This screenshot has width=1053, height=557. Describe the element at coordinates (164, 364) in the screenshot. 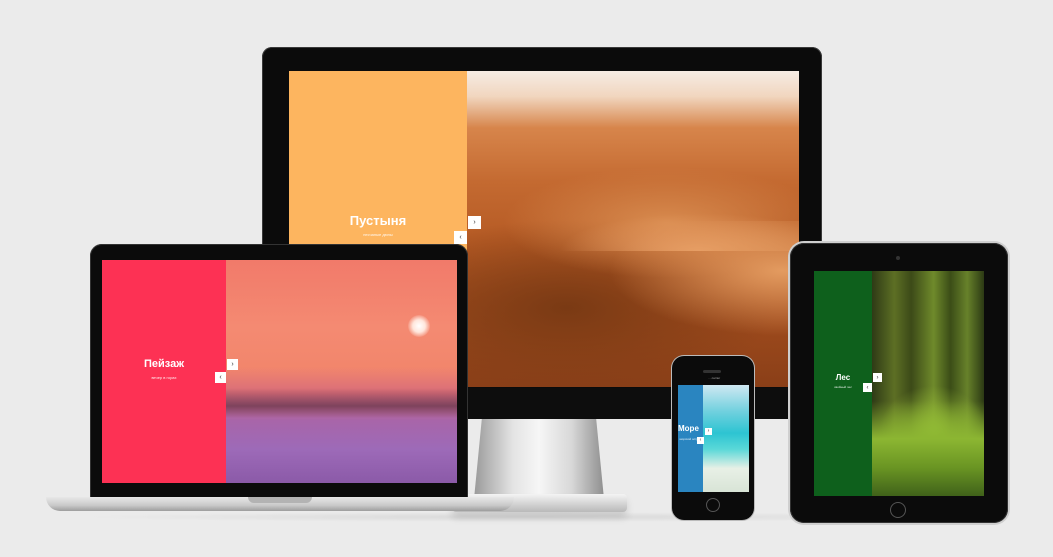

I see `slide-title-landscape: Пейзаж` at that location.